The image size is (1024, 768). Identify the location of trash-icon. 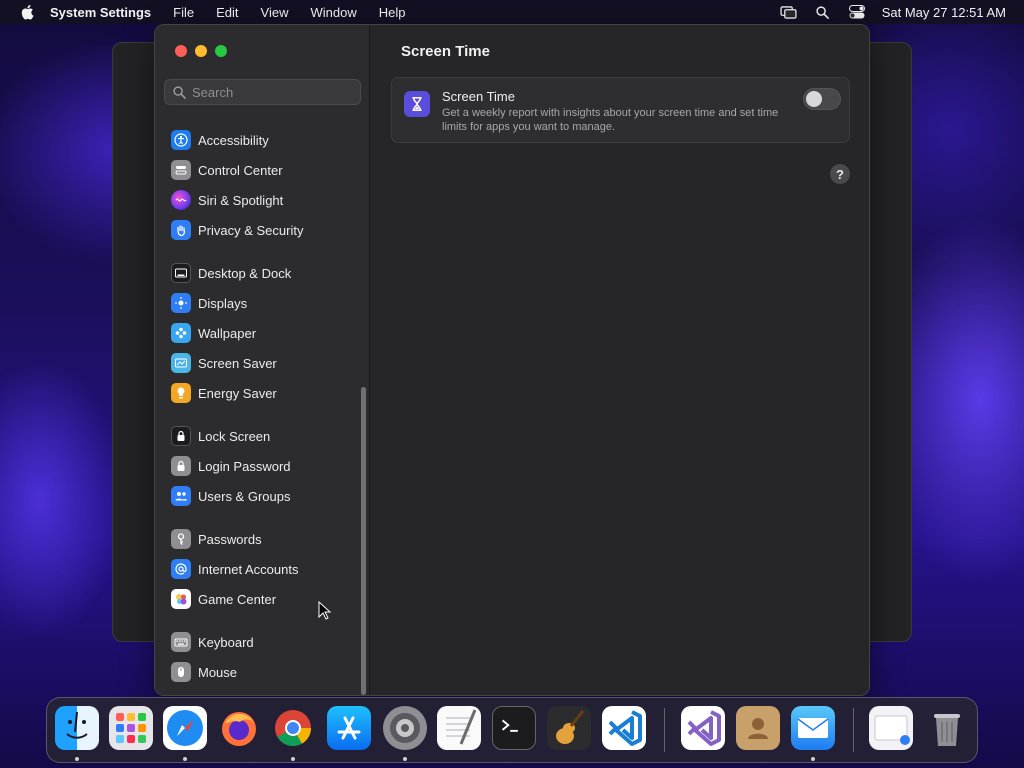
(947, 728).